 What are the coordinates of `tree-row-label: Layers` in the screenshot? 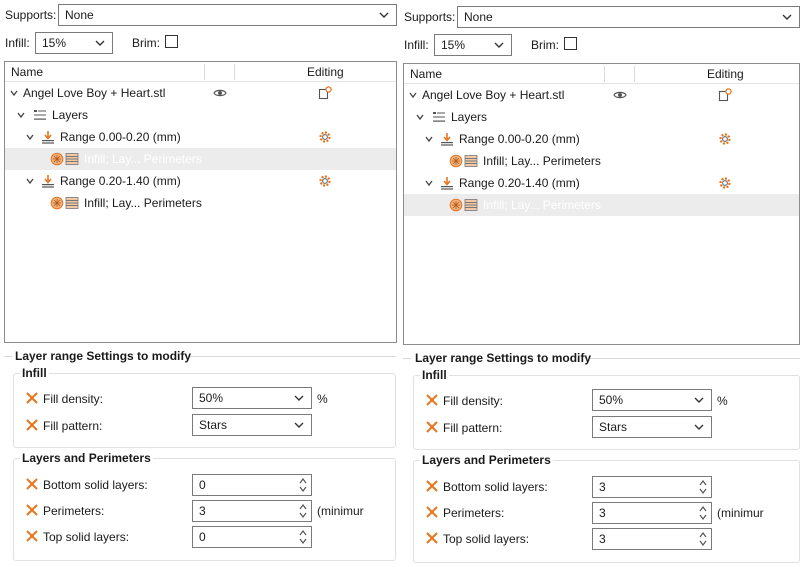 It's located at (70, 115).